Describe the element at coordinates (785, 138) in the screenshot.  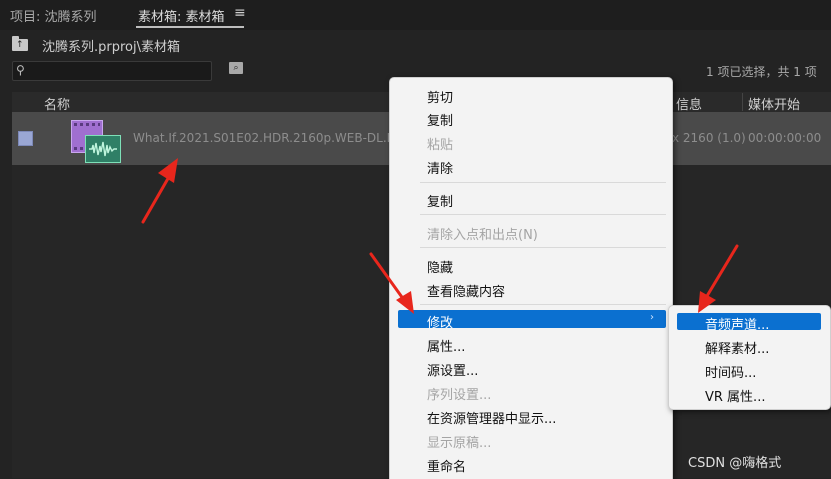
I see `clip-media-start: 00:00:00:00` at that location.